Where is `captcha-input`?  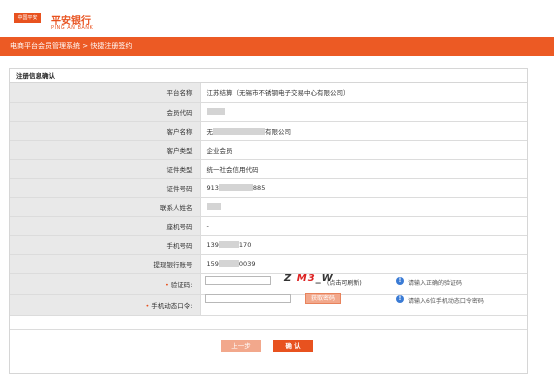 captcha-input is located at coordinates (238, 280).